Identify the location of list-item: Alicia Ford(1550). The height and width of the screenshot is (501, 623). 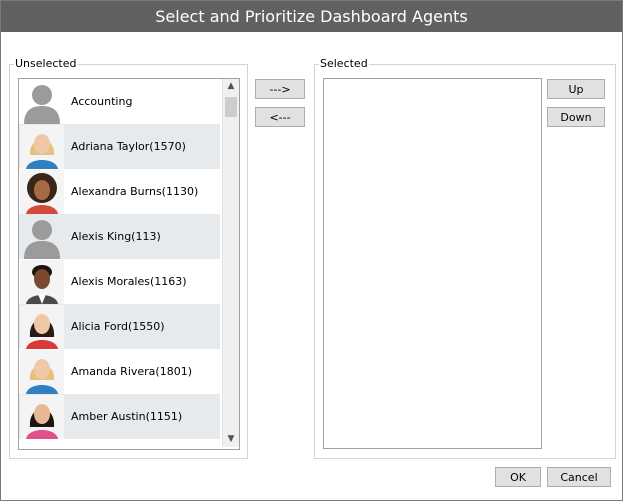
(119, 326).